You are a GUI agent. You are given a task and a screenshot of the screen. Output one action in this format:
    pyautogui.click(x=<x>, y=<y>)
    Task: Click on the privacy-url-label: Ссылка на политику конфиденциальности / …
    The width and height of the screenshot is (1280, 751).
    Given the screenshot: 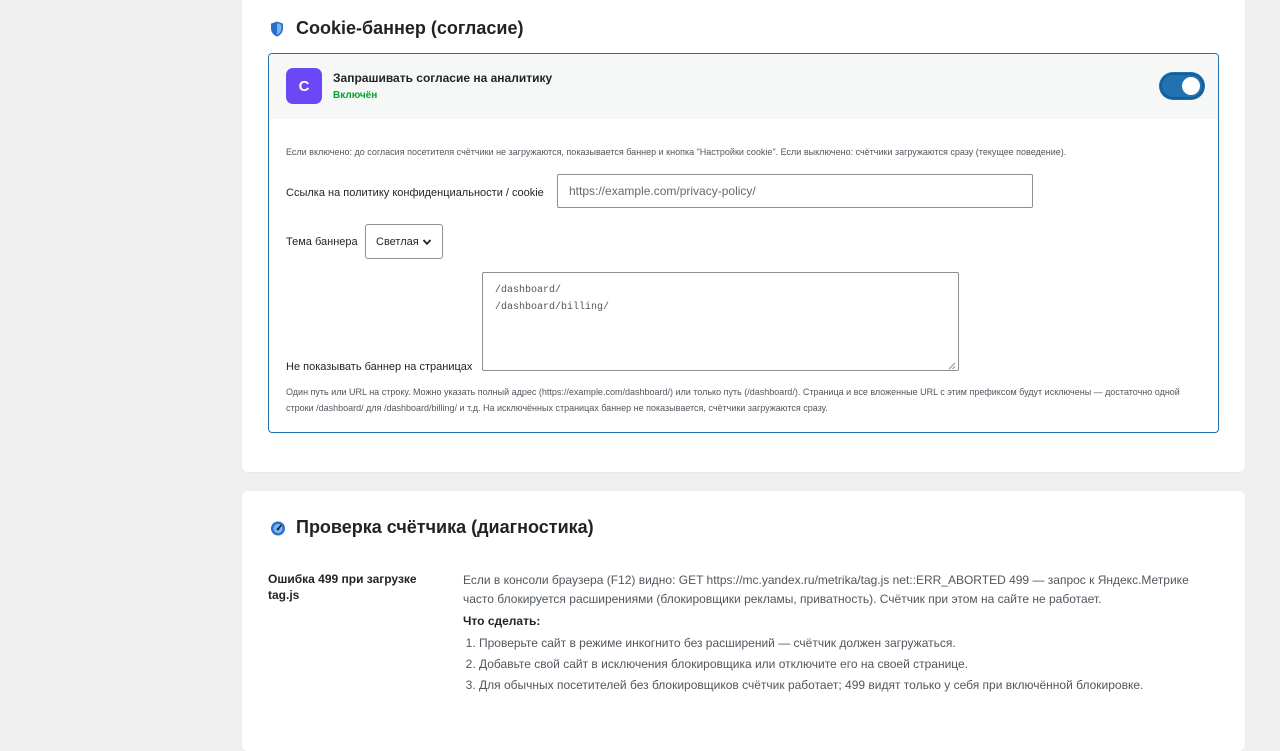 What is the action you would take?
    pyautogui.click(x=415, y=193)
    